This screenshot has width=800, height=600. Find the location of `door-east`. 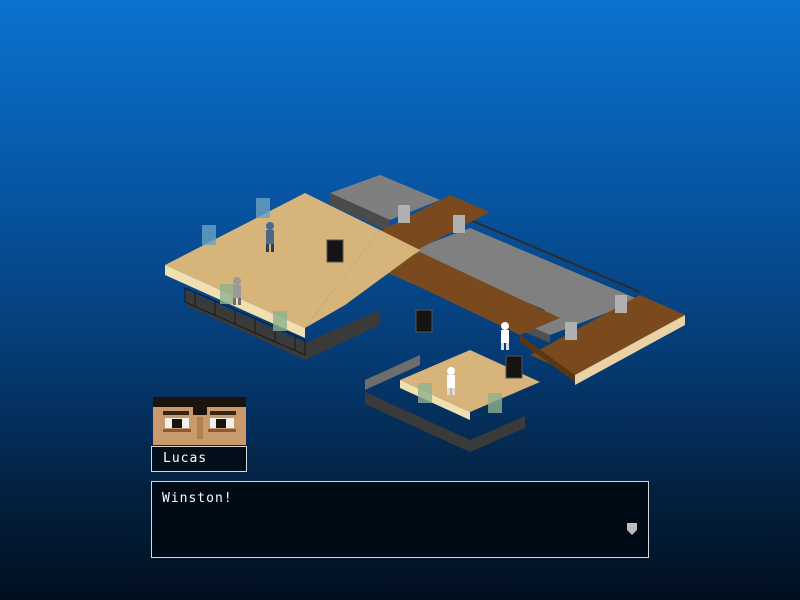

door-east is located at coordinates (514, 367).